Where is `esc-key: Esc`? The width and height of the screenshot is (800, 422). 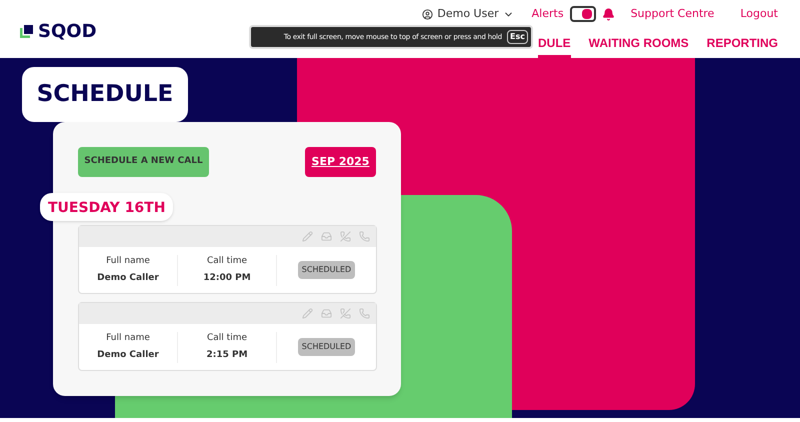 esc-key: Esc is located at coordinates (517, 37).